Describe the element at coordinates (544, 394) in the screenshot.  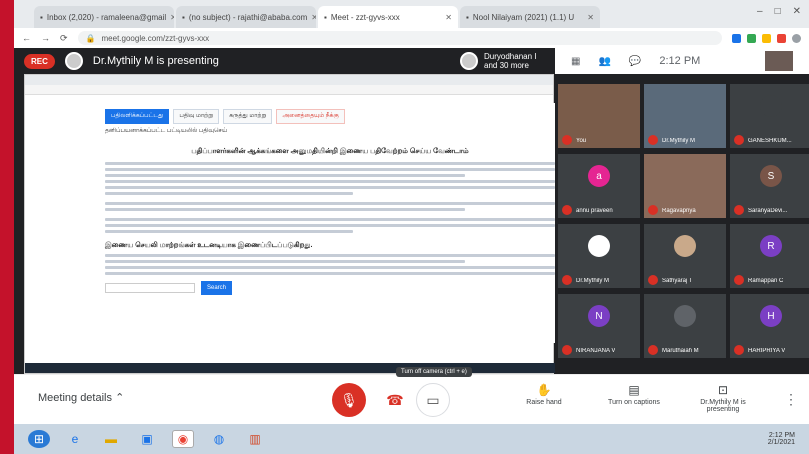
I see `raise-hand-button: ✋ Raise hand` at that location.